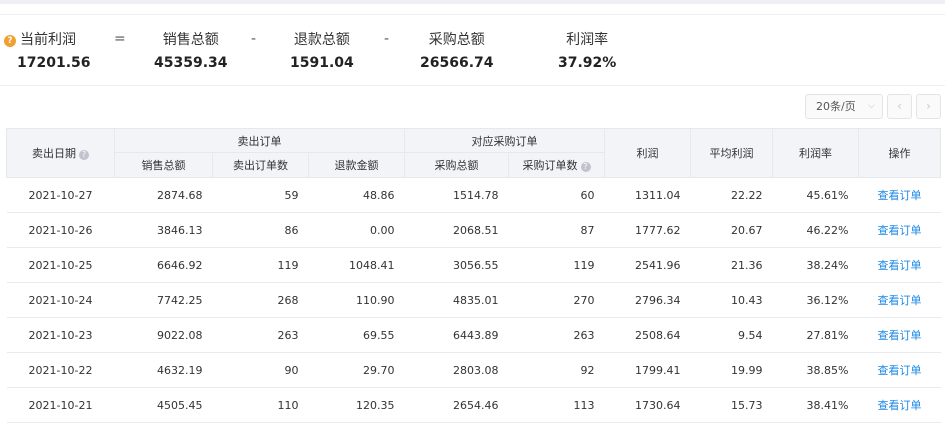 This screenshot has width=945, height=423. Describe the element at coordinates (191, 50) in the screenshot. I see `summary-sales: 销售总额 45359.34` at that location.